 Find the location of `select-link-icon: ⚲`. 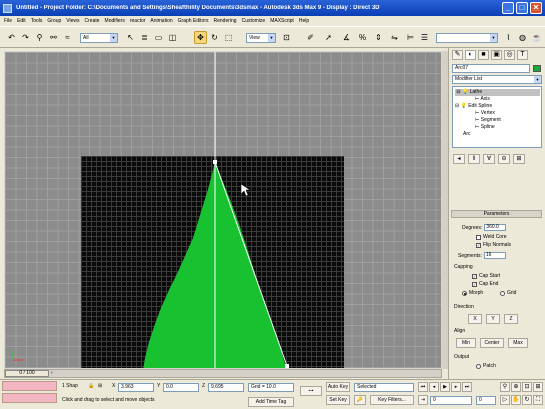

select-link-icon: ⚲ is located at coordinates (39, 37).